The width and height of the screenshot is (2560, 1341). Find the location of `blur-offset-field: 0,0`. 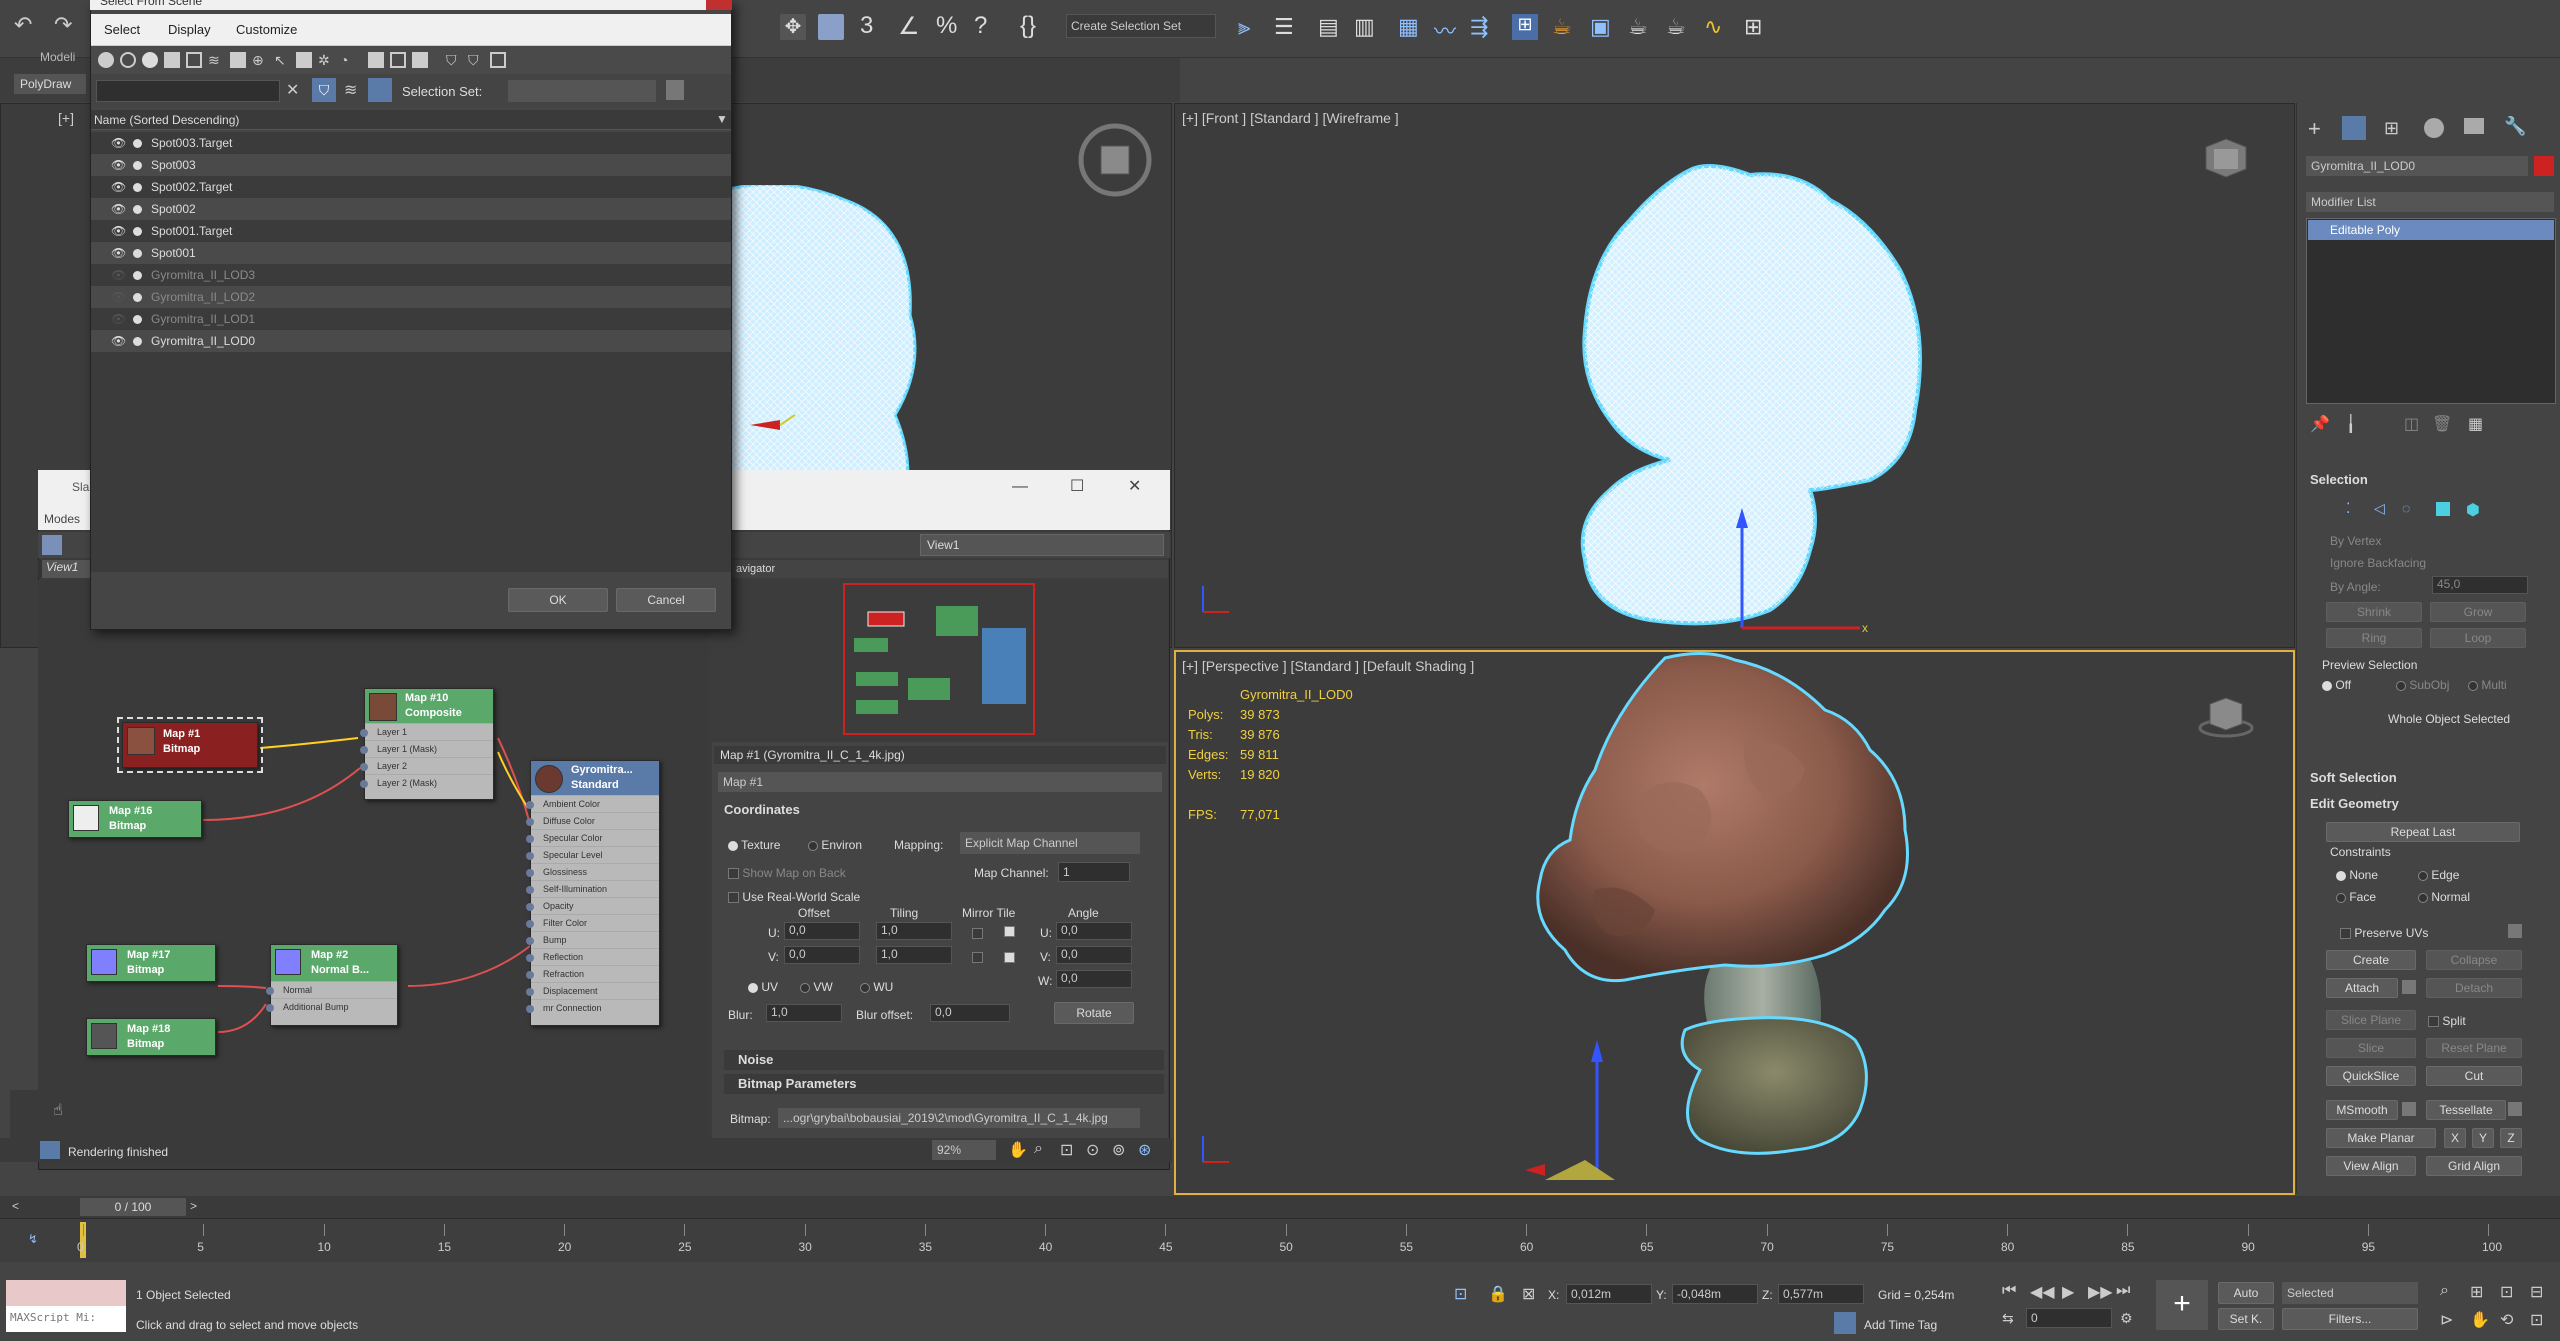

blur-offset-field: 0,0 is located at coordinates (970, 1013).